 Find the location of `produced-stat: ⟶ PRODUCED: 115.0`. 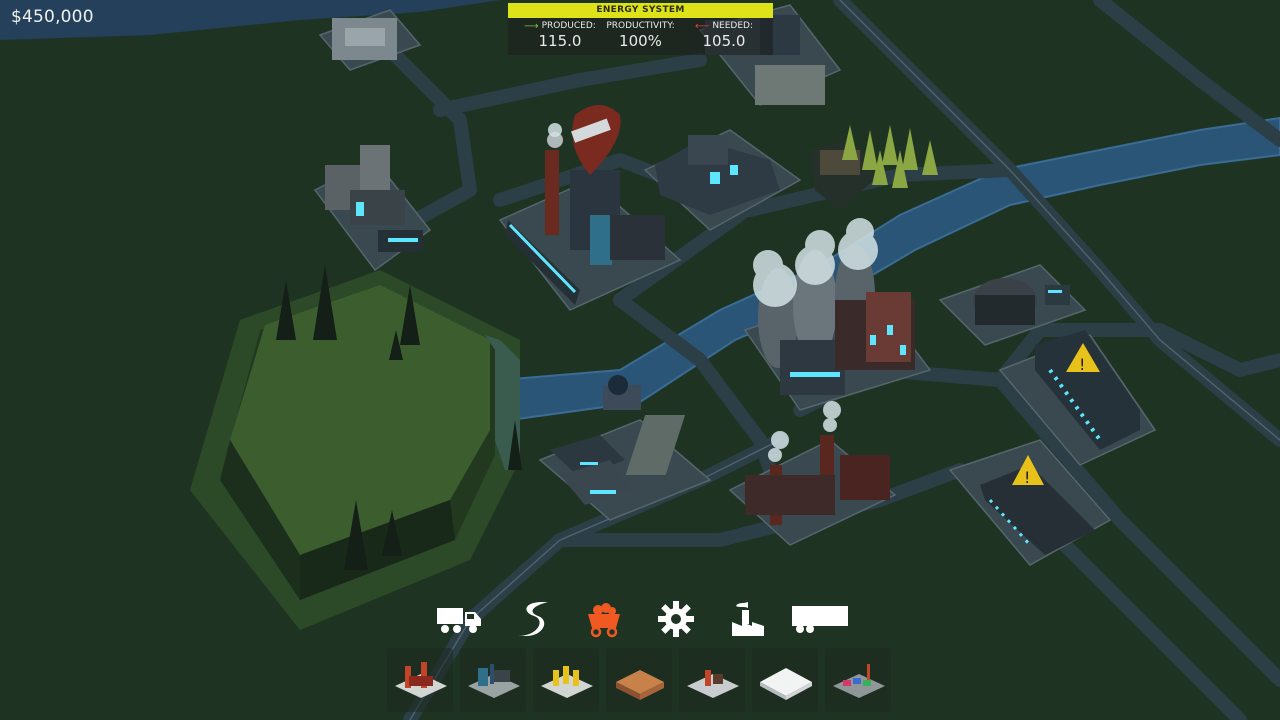

produced-stat: ⟶ PRODUCED: 115.0 is located at coordinates (560, 35).